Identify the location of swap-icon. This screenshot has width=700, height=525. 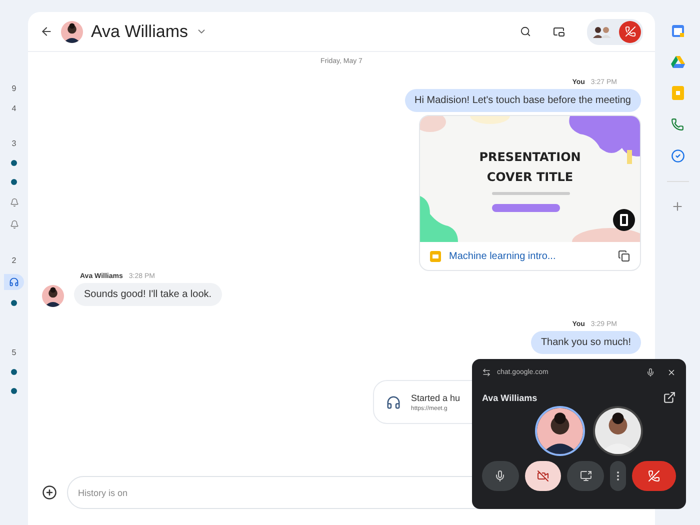
(486, 372).